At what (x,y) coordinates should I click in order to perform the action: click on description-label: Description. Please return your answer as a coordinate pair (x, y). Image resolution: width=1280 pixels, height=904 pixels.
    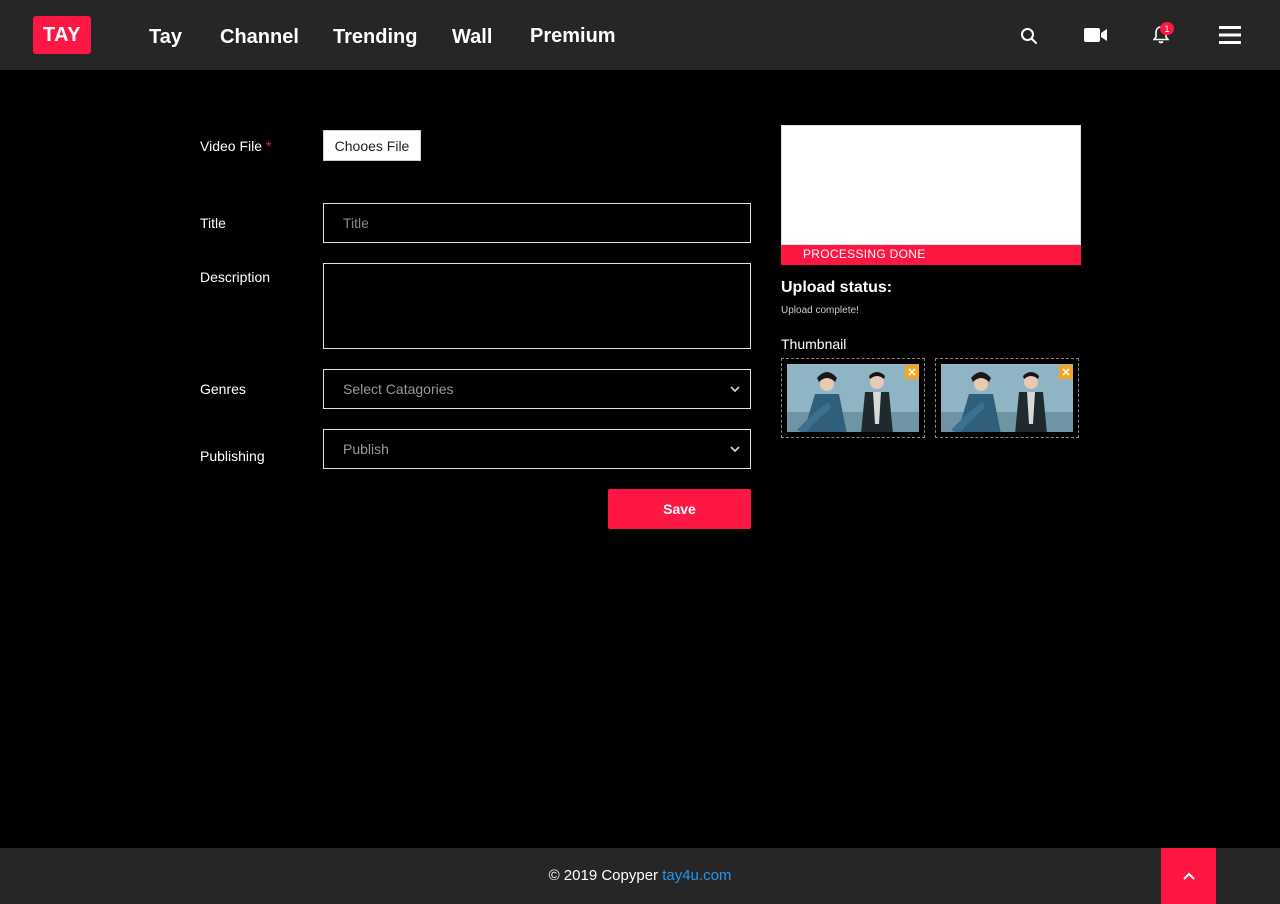
    Looking at the image, I should click on (235, 277).